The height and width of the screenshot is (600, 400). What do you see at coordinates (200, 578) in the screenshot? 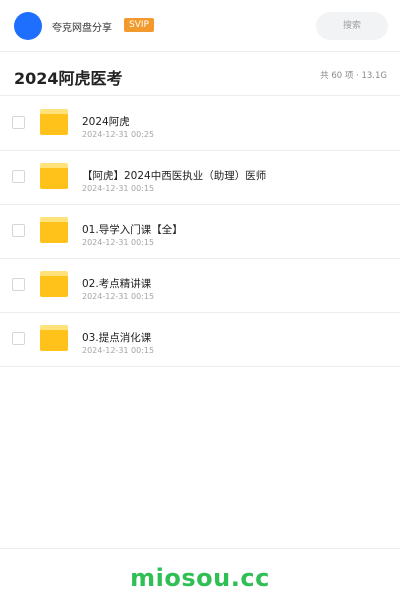
I see `watermark-text: miosou.cc` at bounding box center [200, 578].